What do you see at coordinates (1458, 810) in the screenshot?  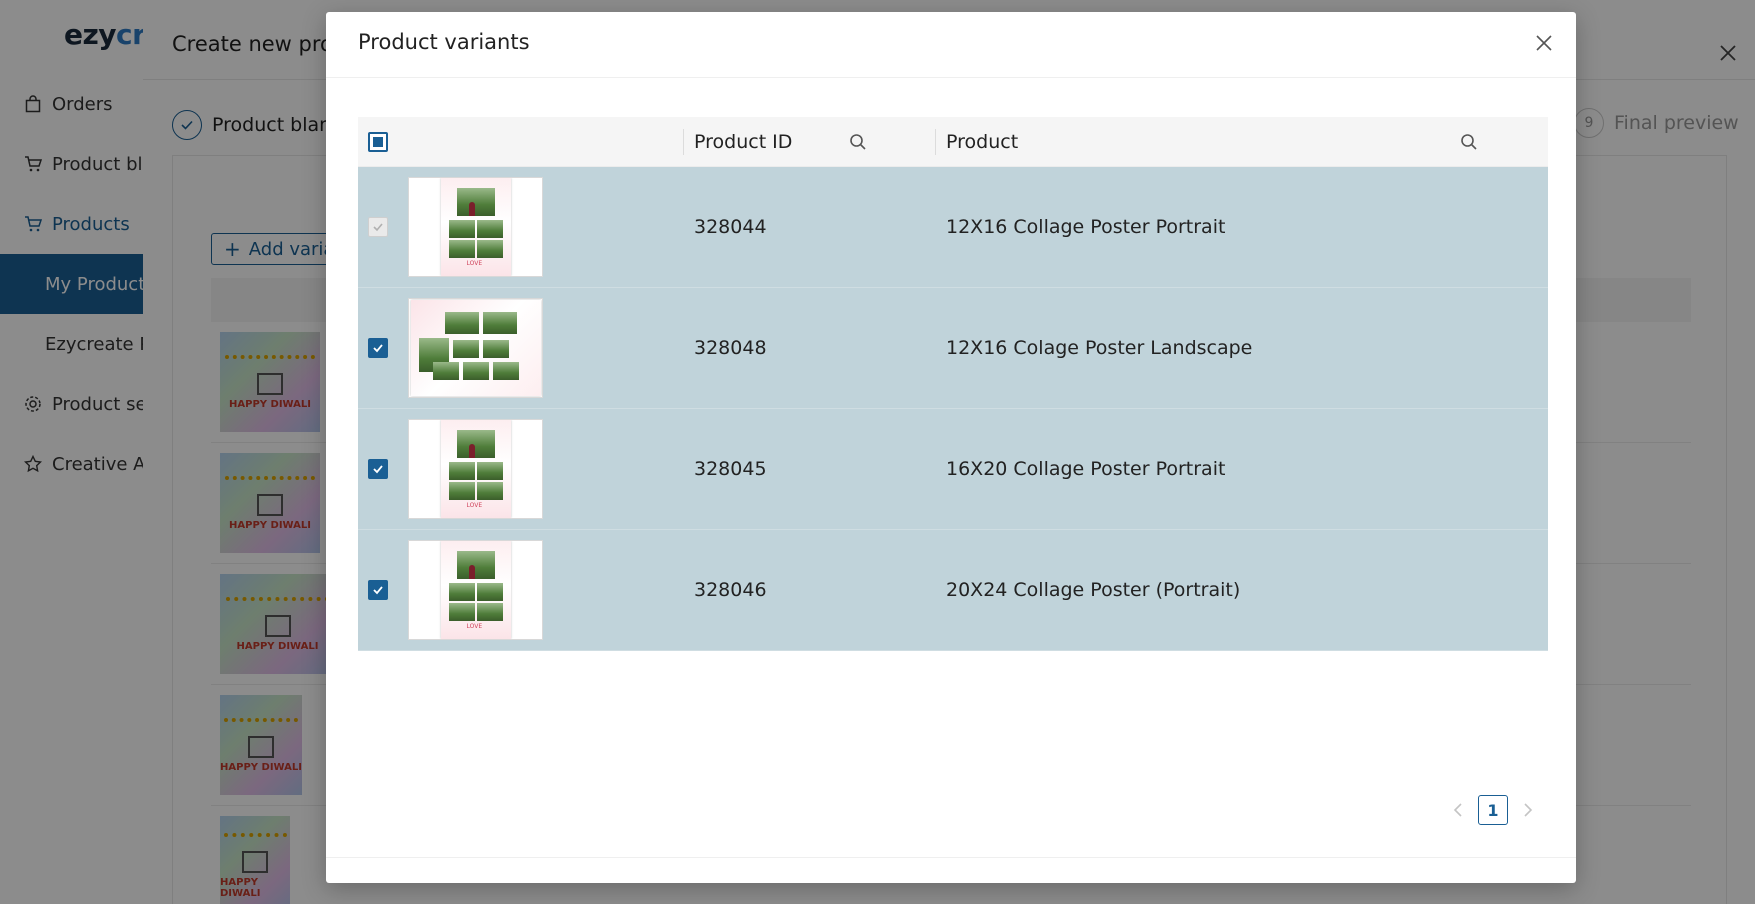 I see `chevron-left-icon` at bounding box center [1458, 810].